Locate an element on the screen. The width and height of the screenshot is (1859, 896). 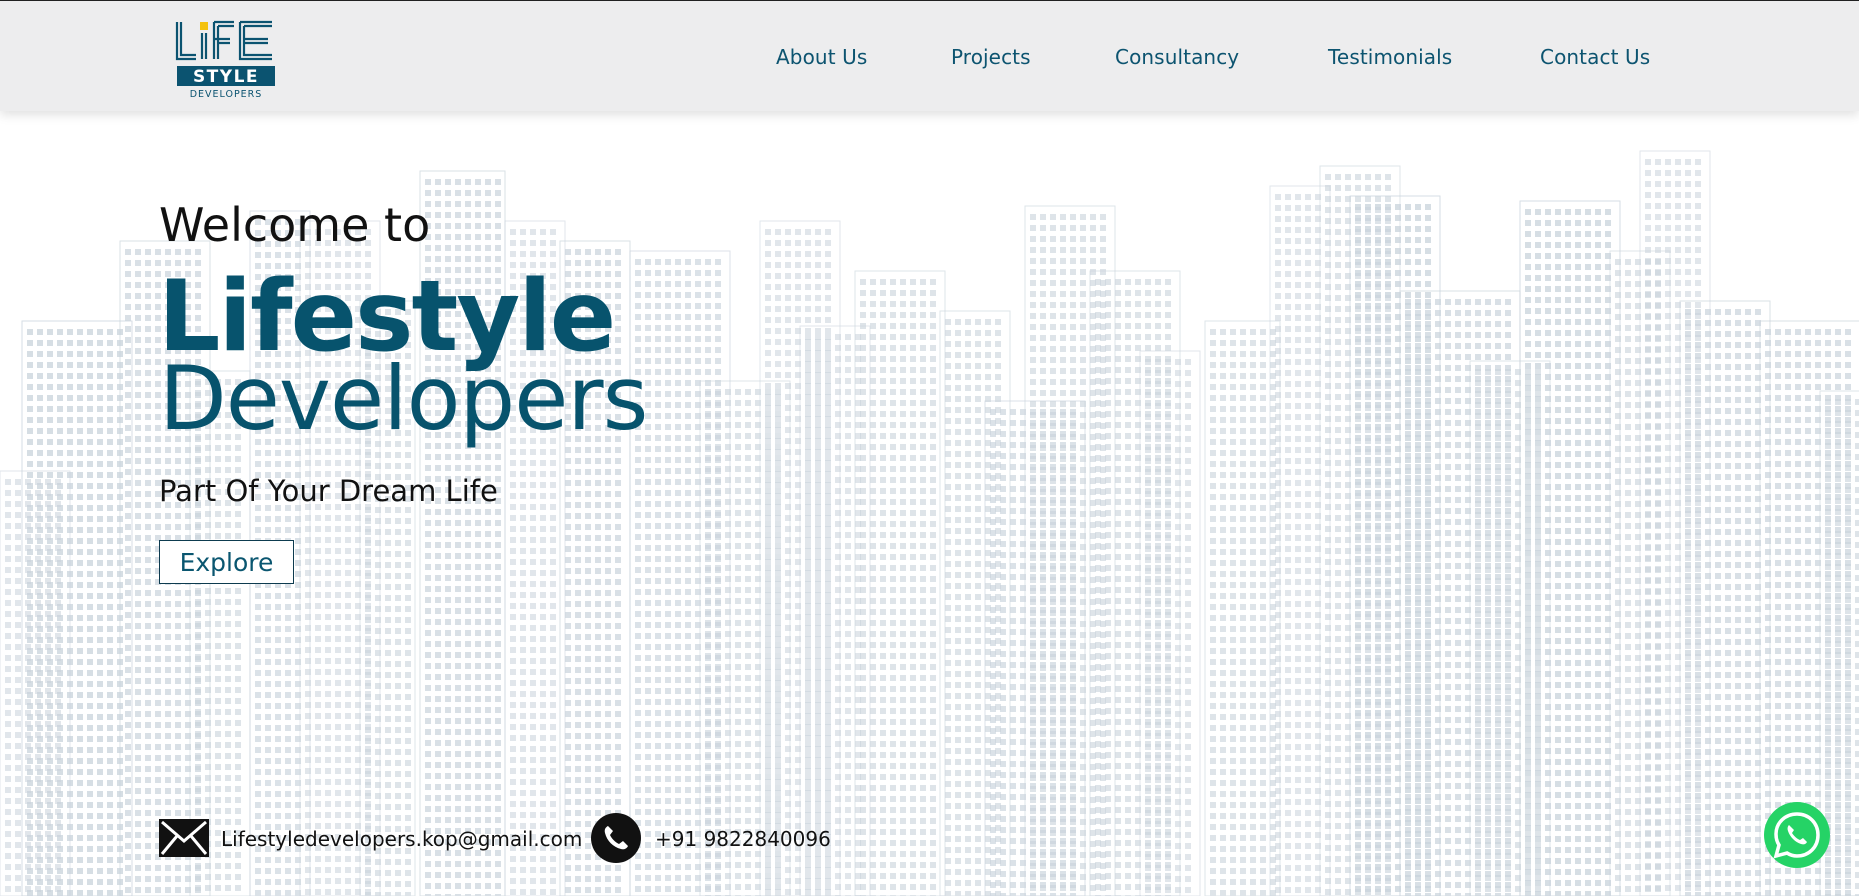
nav-about-us: About Us is located at coordinates (821, 57).